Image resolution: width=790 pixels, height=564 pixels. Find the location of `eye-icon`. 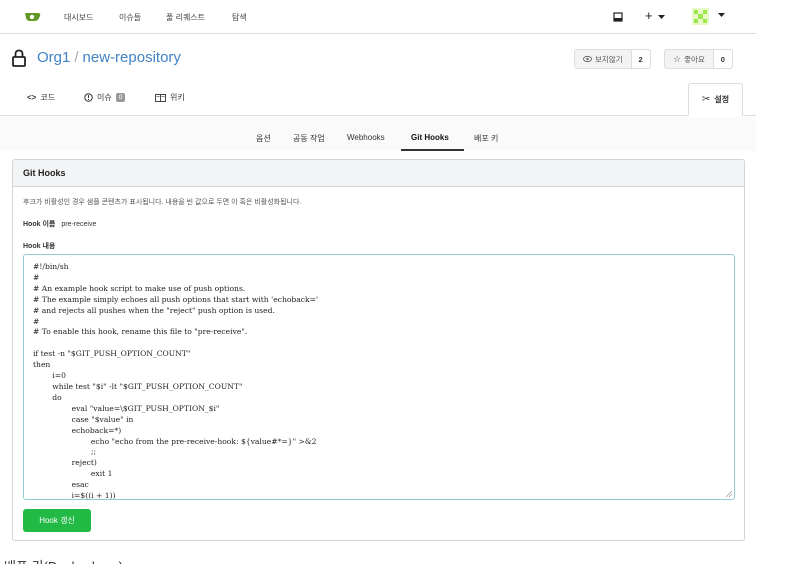

eye-icon is located at coordinates (587, 59).